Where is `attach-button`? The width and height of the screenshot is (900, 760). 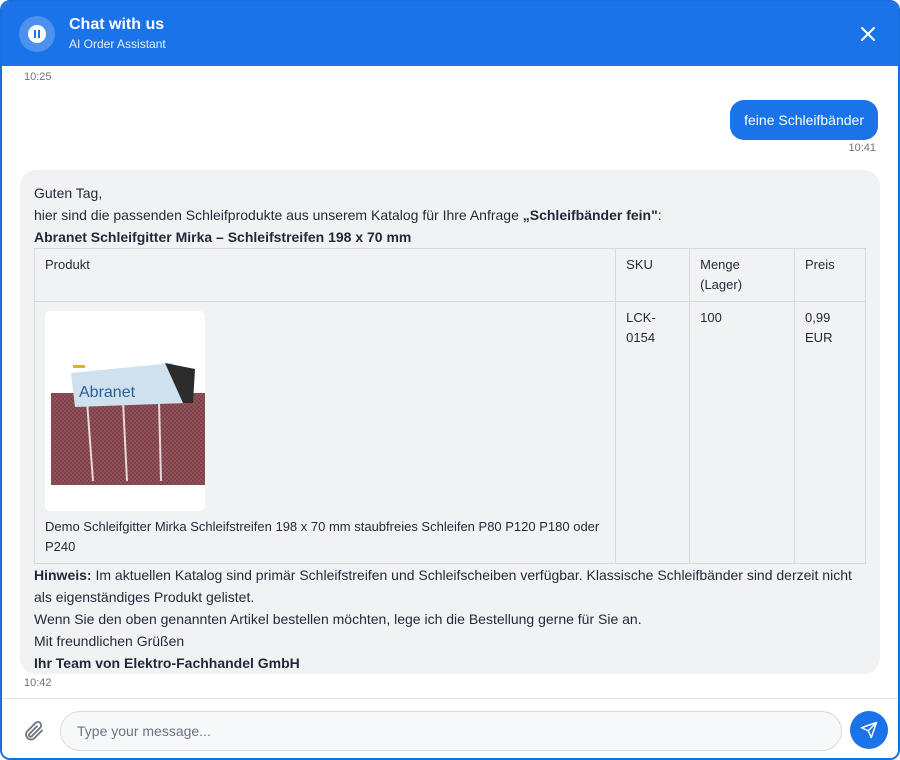 attach-button is located at coordinates (34, 731).